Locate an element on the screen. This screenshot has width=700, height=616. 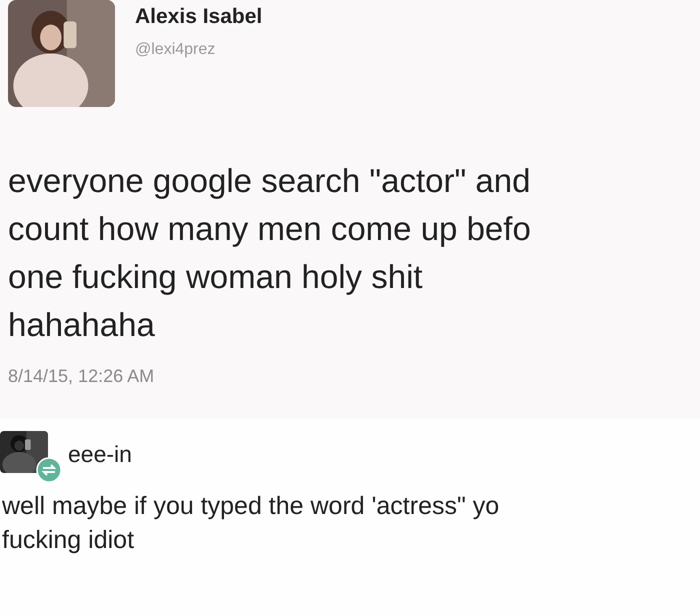
reply-text-line: fucking idiot is located at coordinates (68, 540).